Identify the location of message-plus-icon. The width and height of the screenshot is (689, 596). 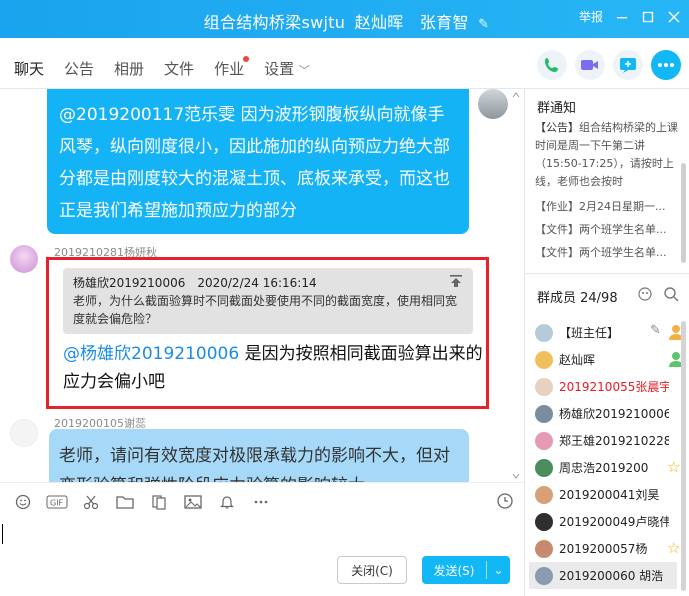
(628, 65).